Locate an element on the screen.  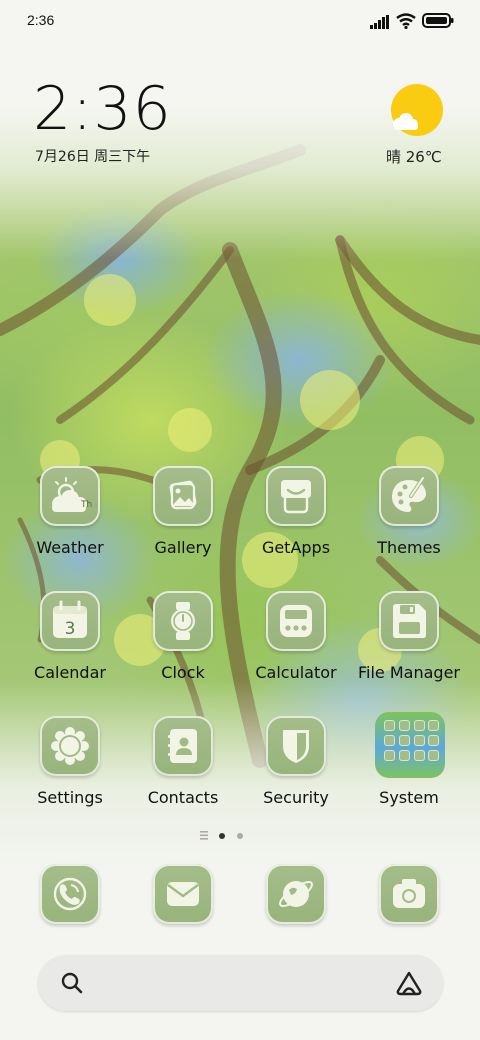
app-gallery: Gallery is located at coordinates (183, 521).